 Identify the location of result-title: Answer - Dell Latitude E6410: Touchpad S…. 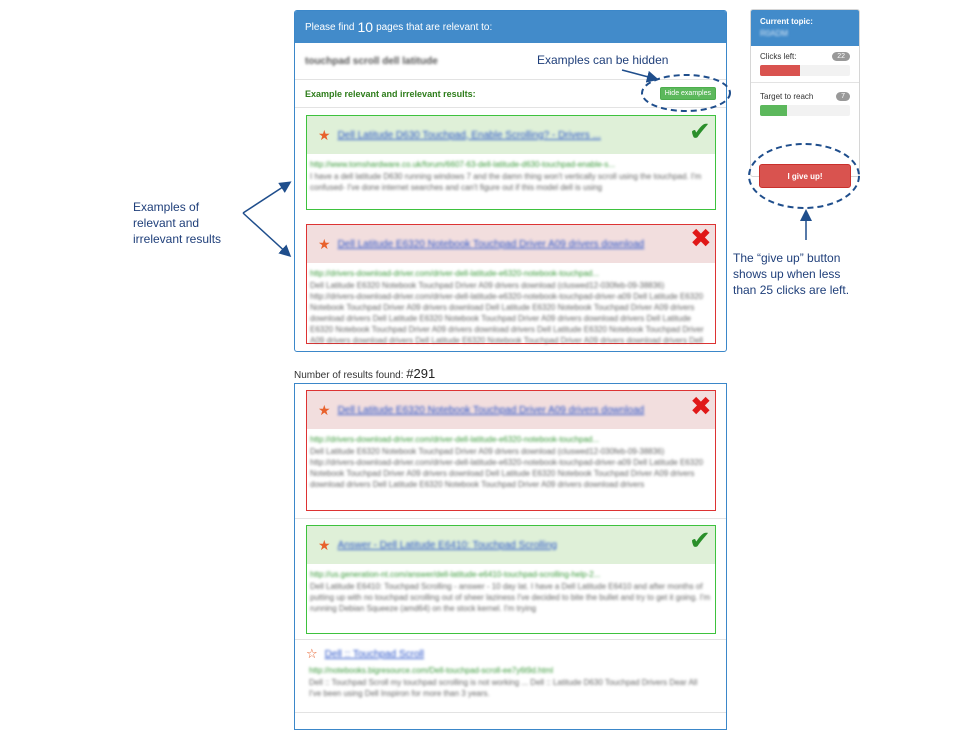
(447, 545).